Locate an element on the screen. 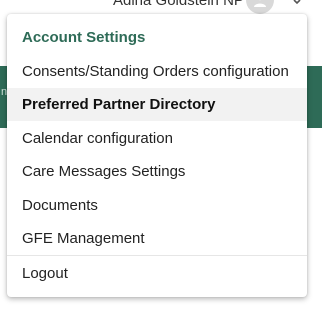  background-banner is located at coordinates (314, 97).